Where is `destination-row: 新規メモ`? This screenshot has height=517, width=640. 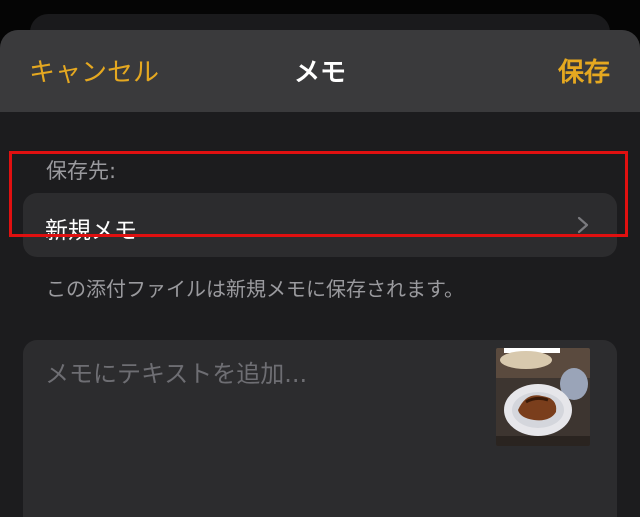 destination-row: 新規メモ is located at coordinates (320, 225).